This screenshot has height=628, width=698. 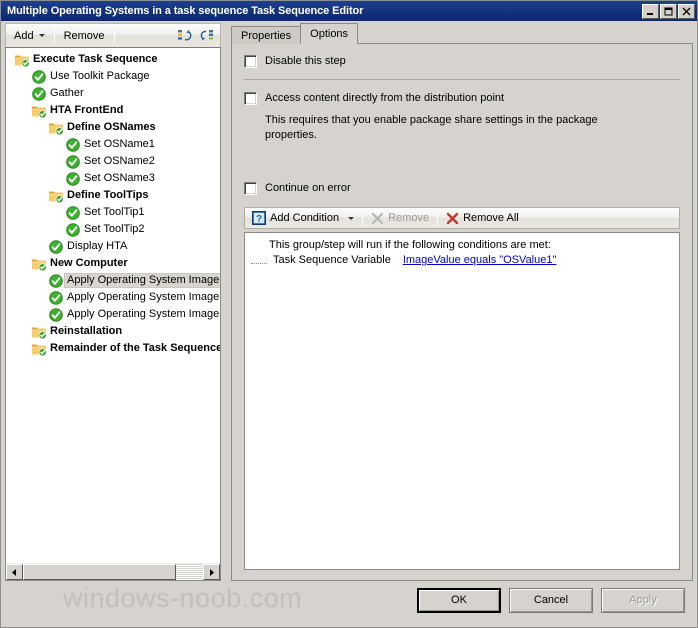 I want to click on toolbar-separator, so click(x=438, y=218).